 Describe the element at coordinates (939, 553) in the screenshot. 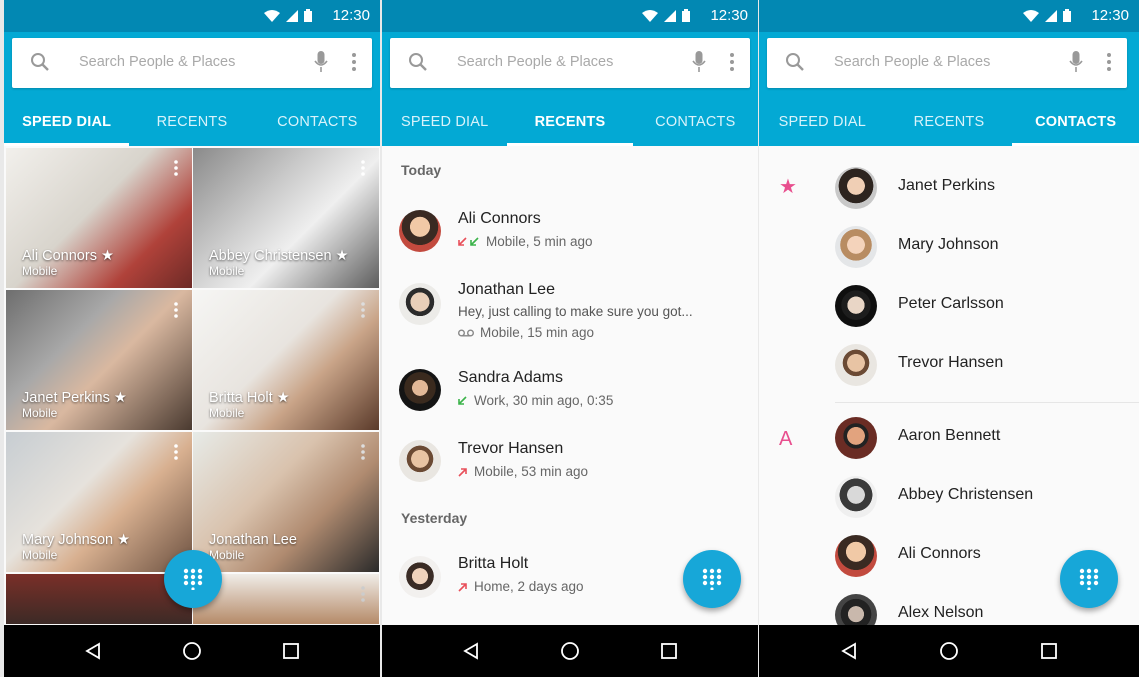

I see `contact-name: Ali Connors` at that location.